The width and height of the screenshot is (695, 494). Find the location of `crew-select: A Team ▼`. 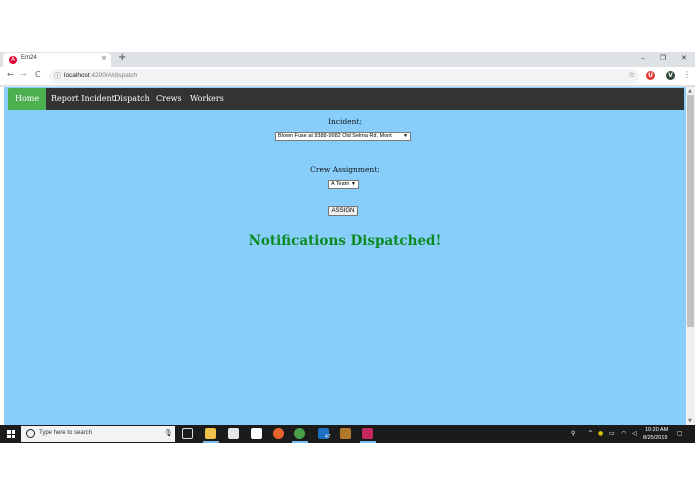

crew-select: A Team ▼ is located at coordinates (343, 184).